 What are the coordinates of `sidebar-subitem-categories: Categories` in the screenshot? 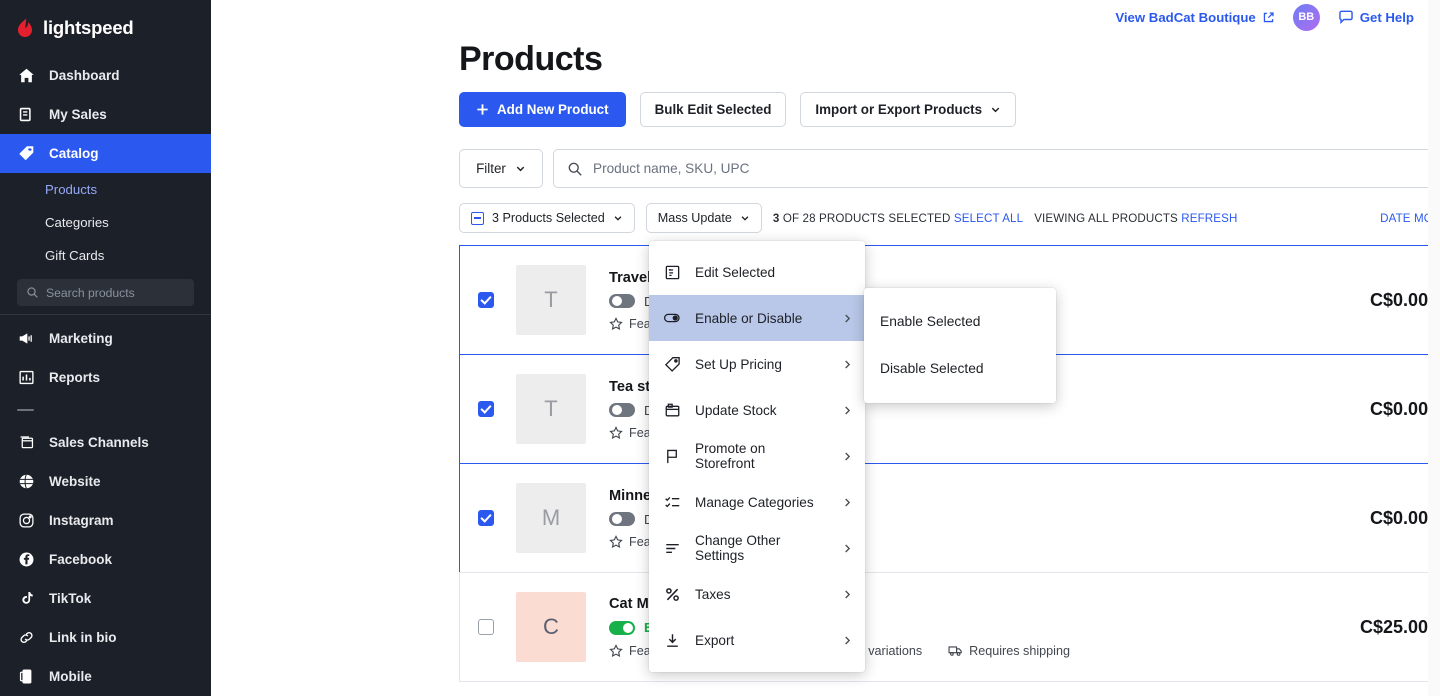 It's located at (105, 222).